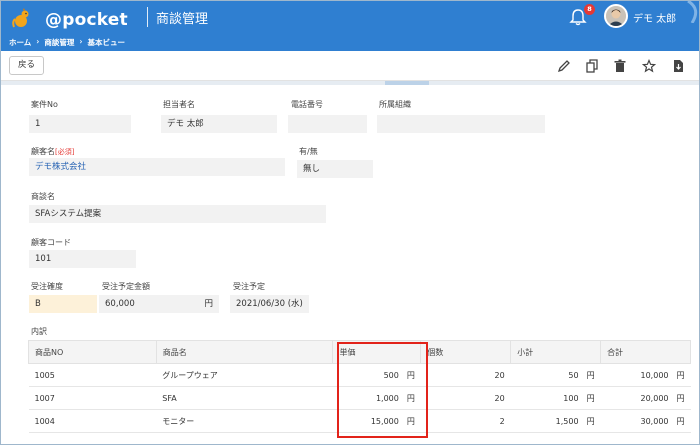  What do you see at coordinates (571, 398) in the screenshot?
I see `subtotal-value: 100` at bounding box center [571, 398].